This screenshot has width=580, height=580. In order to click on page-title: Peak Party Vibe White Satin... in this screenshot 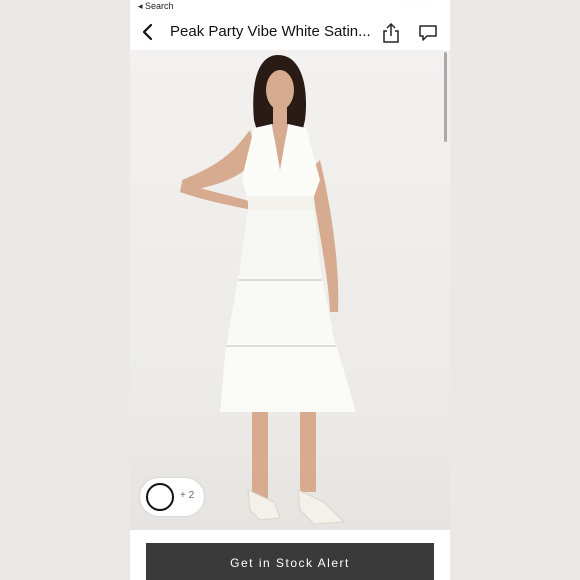, I will do `click(270, 31)`.